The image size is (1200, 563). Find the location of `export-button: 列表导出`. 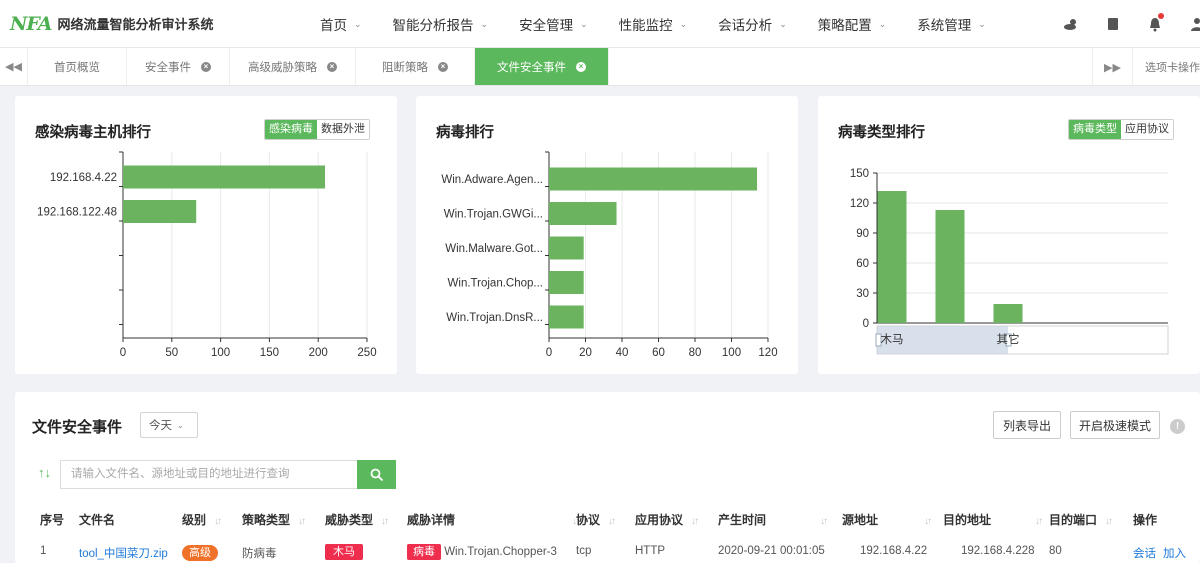

export-button: 列表导出 is located at coordinates (1027, 425).